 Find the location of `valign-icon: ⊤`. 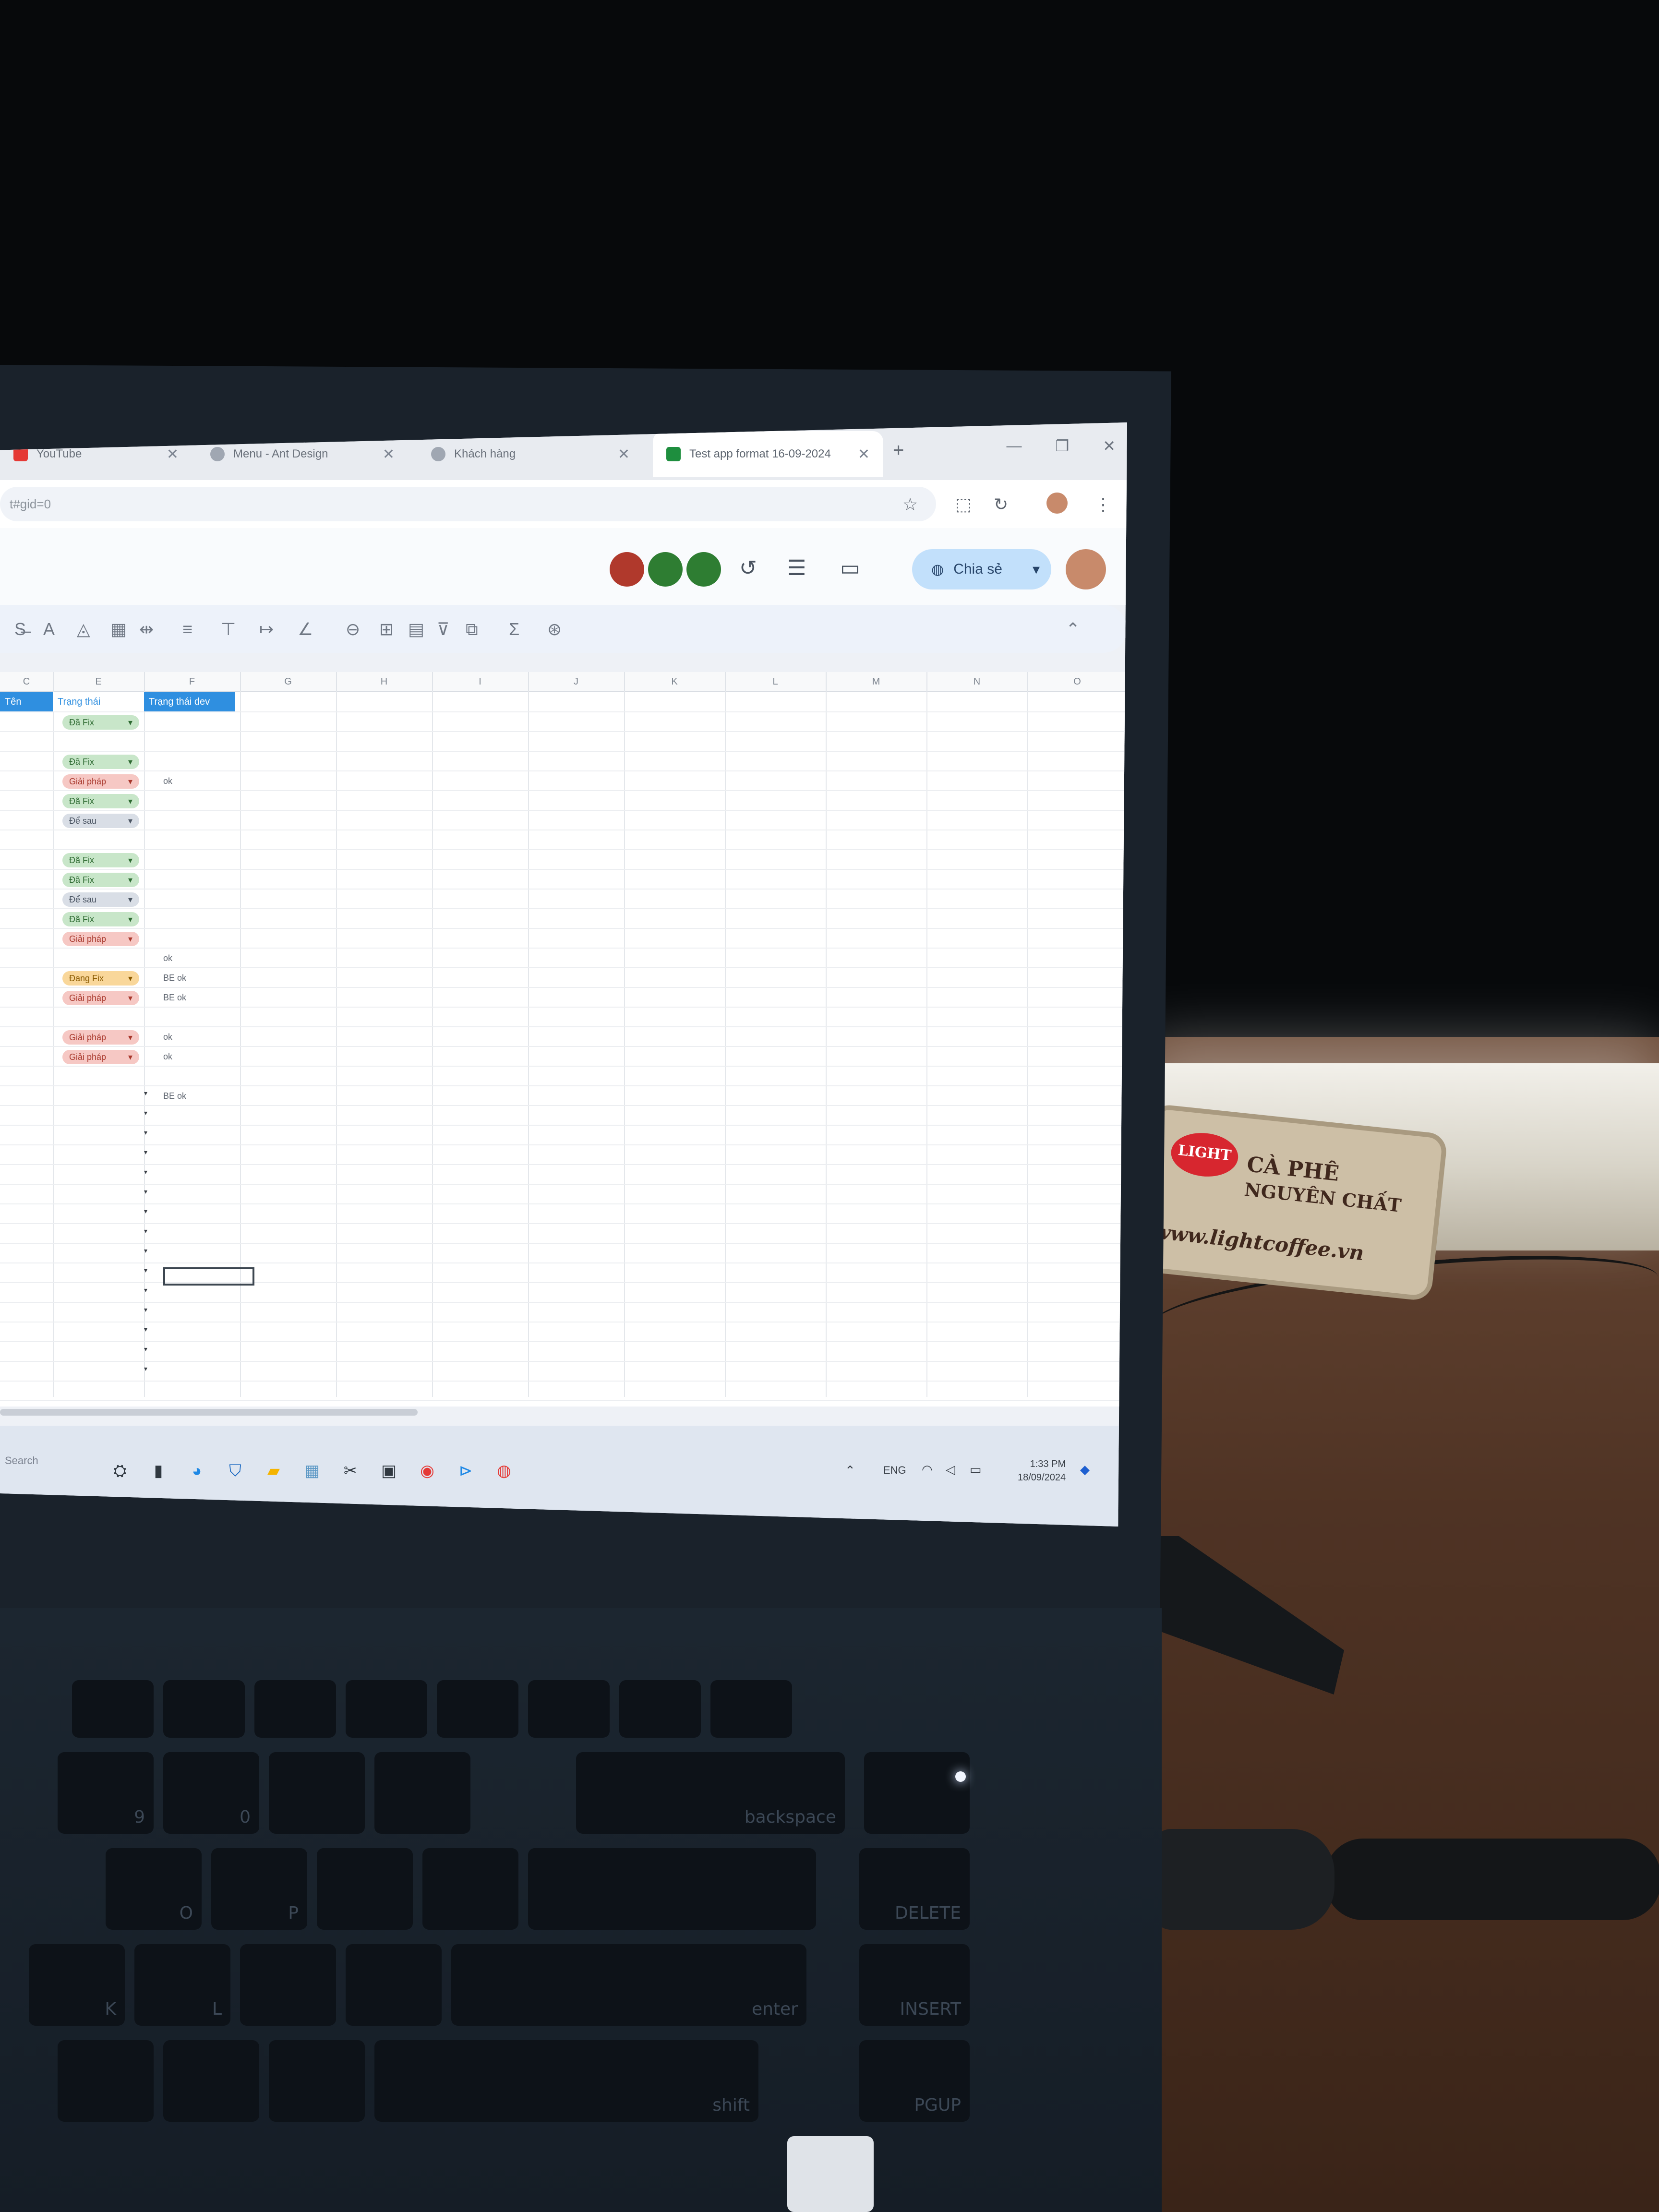

valign-icon: ⊤ is located at coordinates (229, 629).